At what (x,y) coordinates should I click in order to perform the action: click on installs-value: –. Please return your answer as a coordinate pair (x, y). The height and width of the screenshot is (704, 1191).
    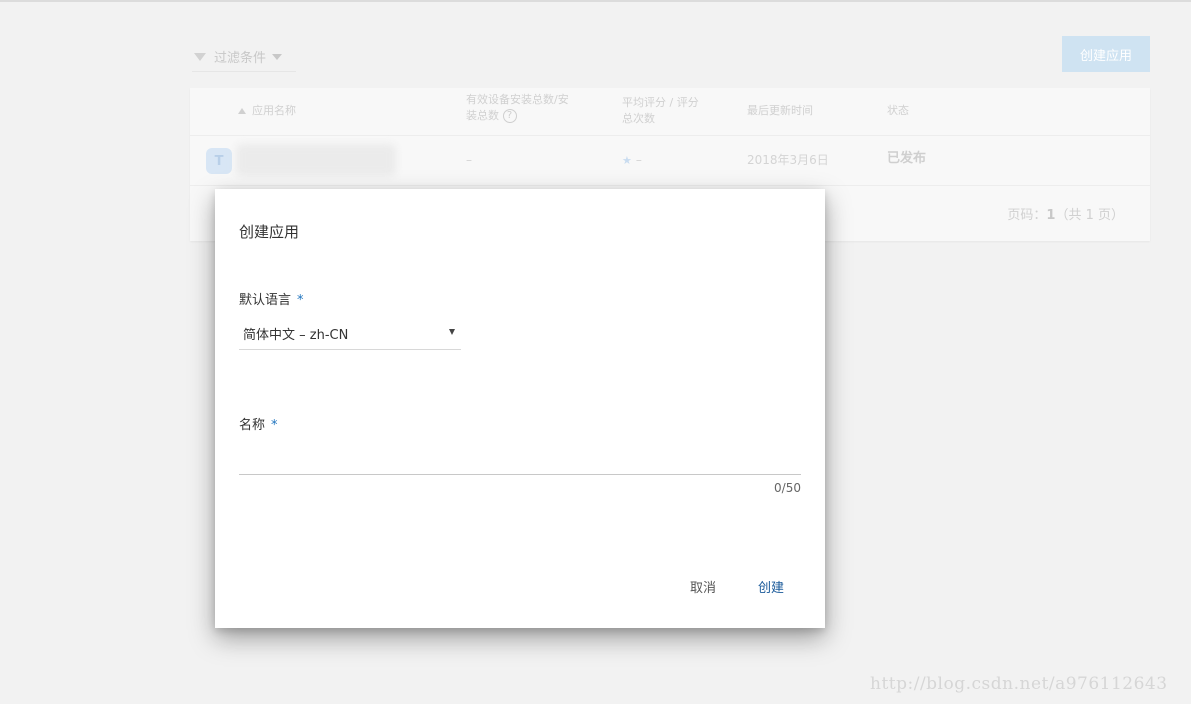
    Looking at the image, I should click on (469, 160).